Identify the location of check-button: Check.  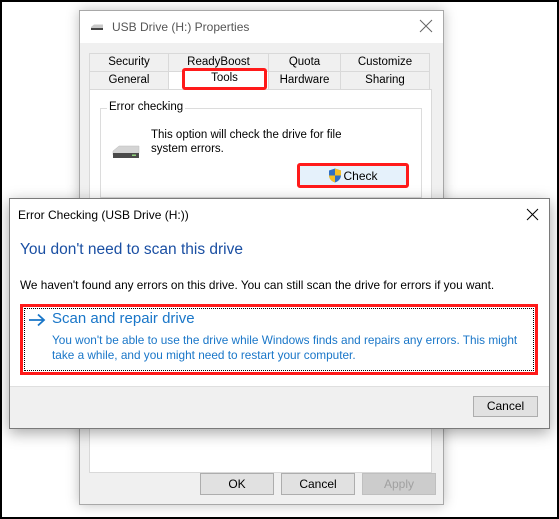
(353, 175).